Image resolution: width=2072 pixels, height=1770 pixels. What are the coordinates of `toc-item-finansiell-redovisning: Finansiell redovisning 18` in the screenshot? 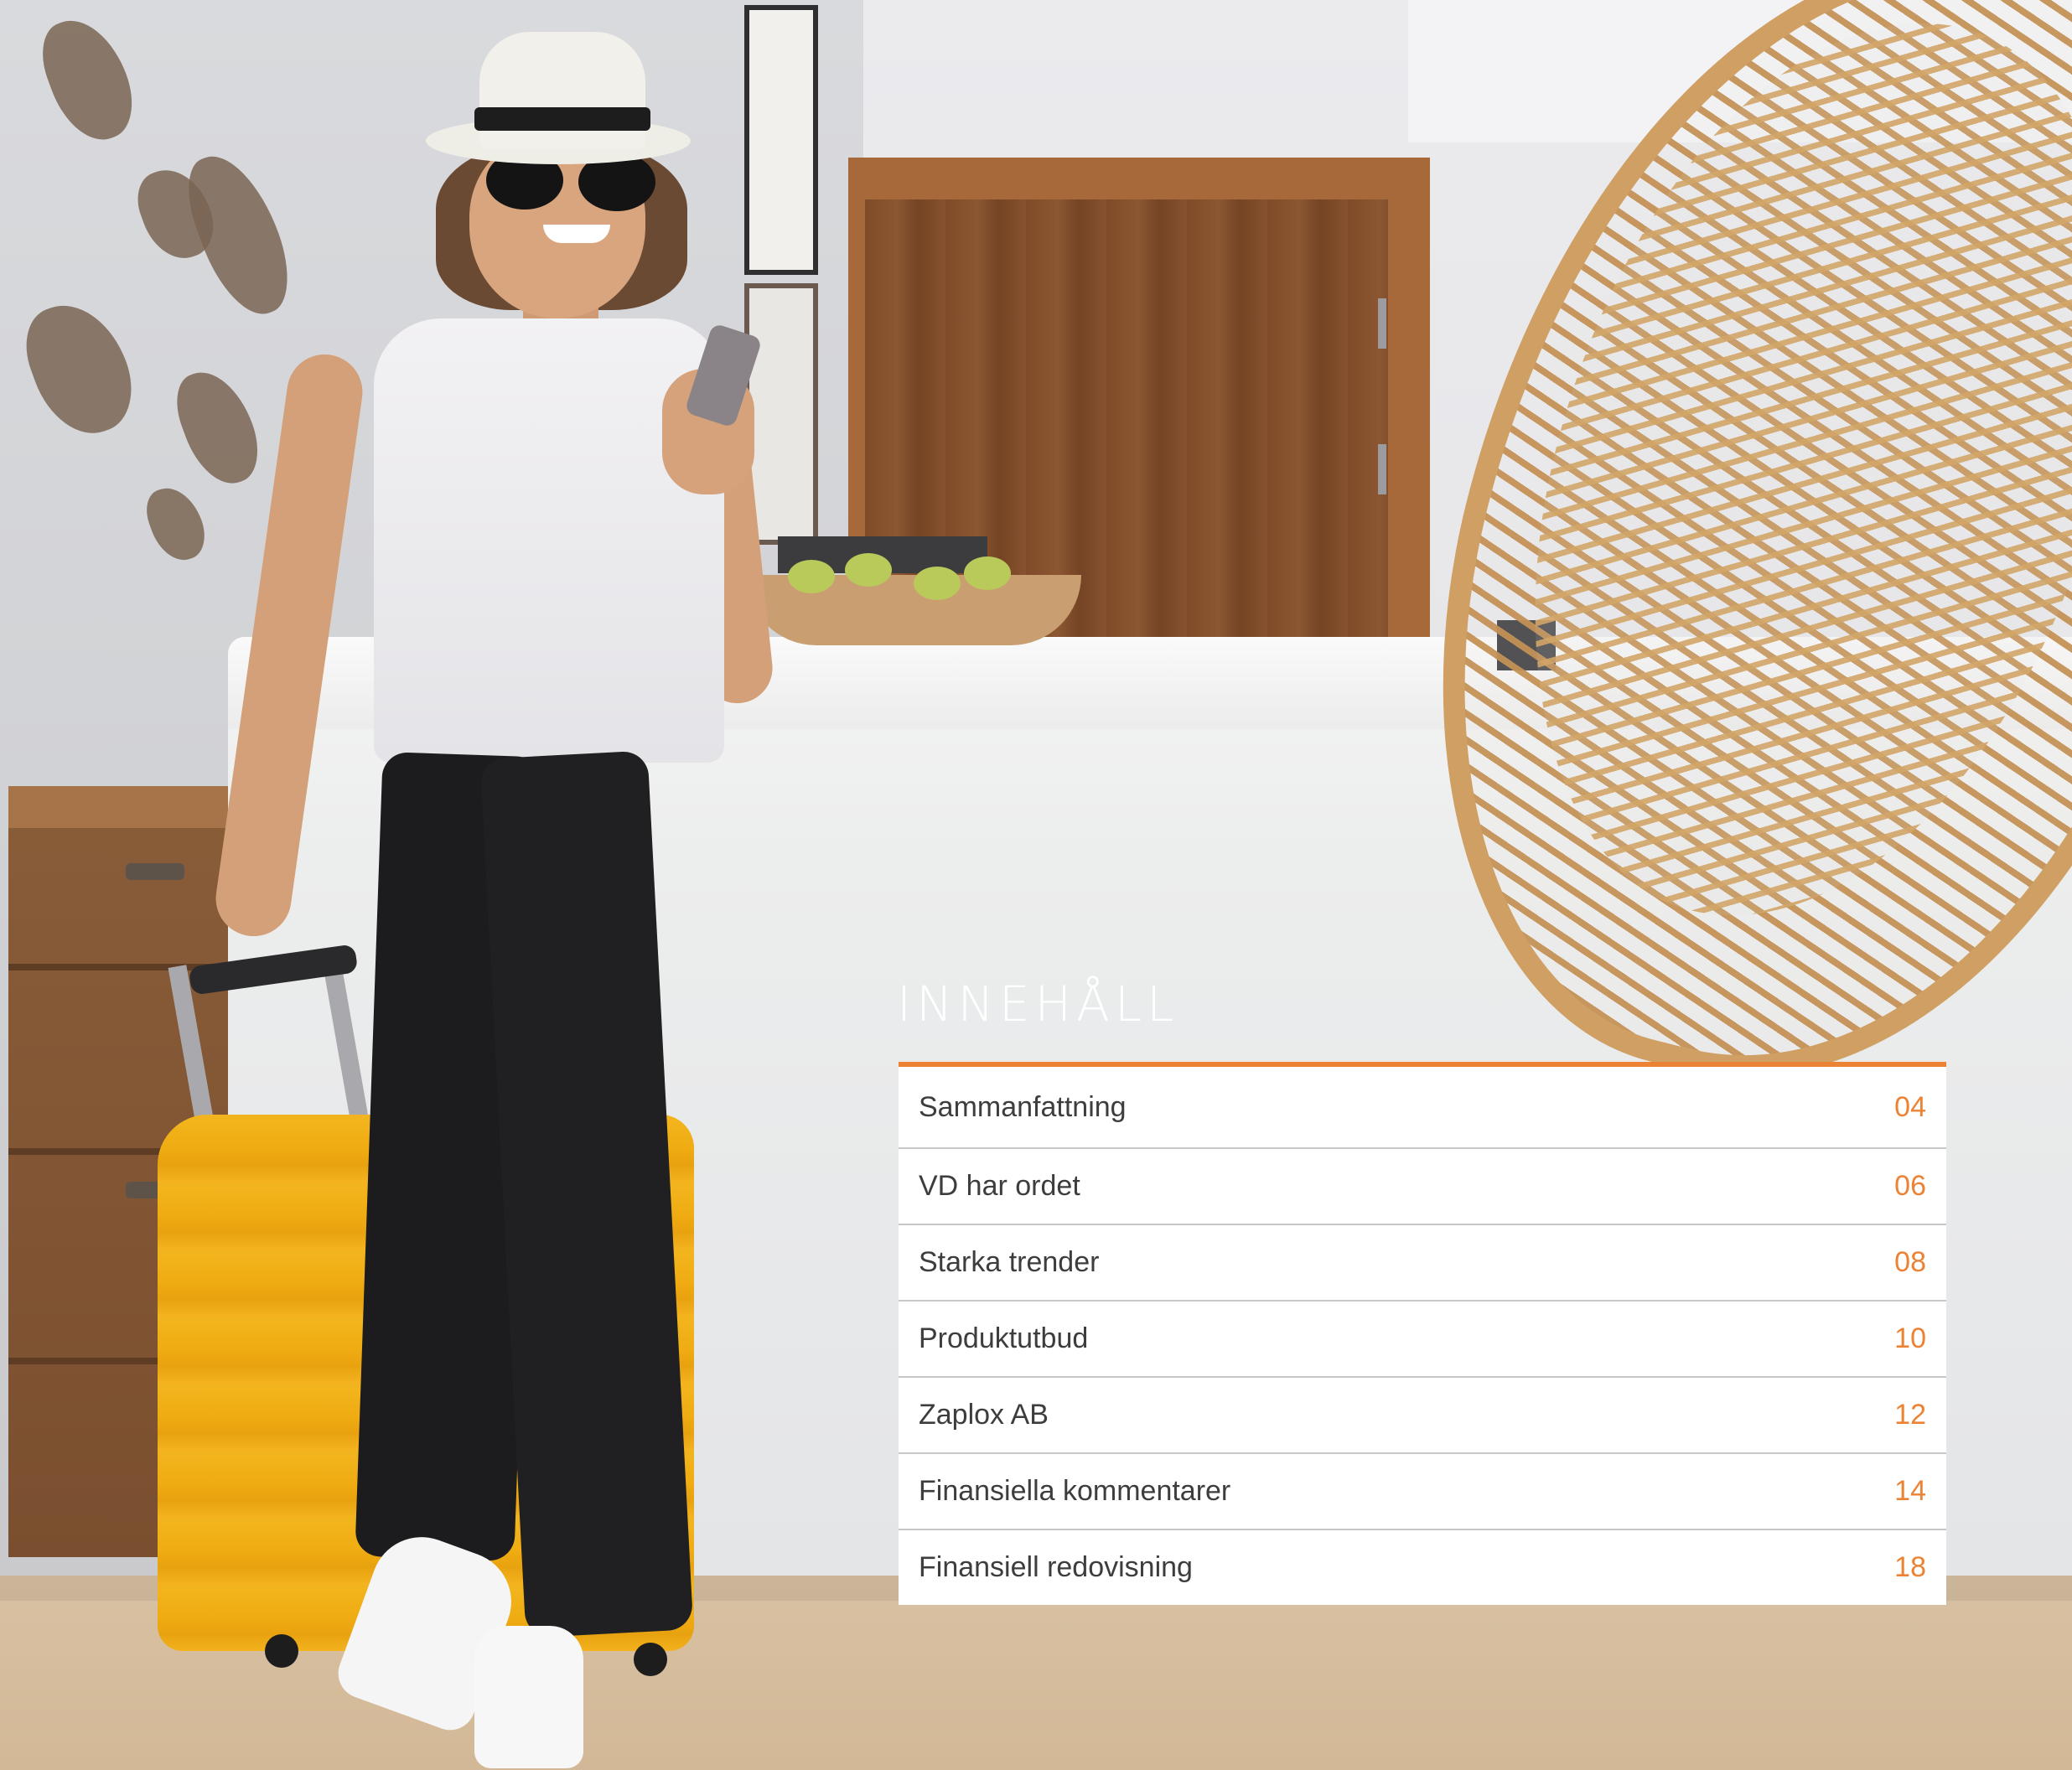 It's located at (1423, 1567).